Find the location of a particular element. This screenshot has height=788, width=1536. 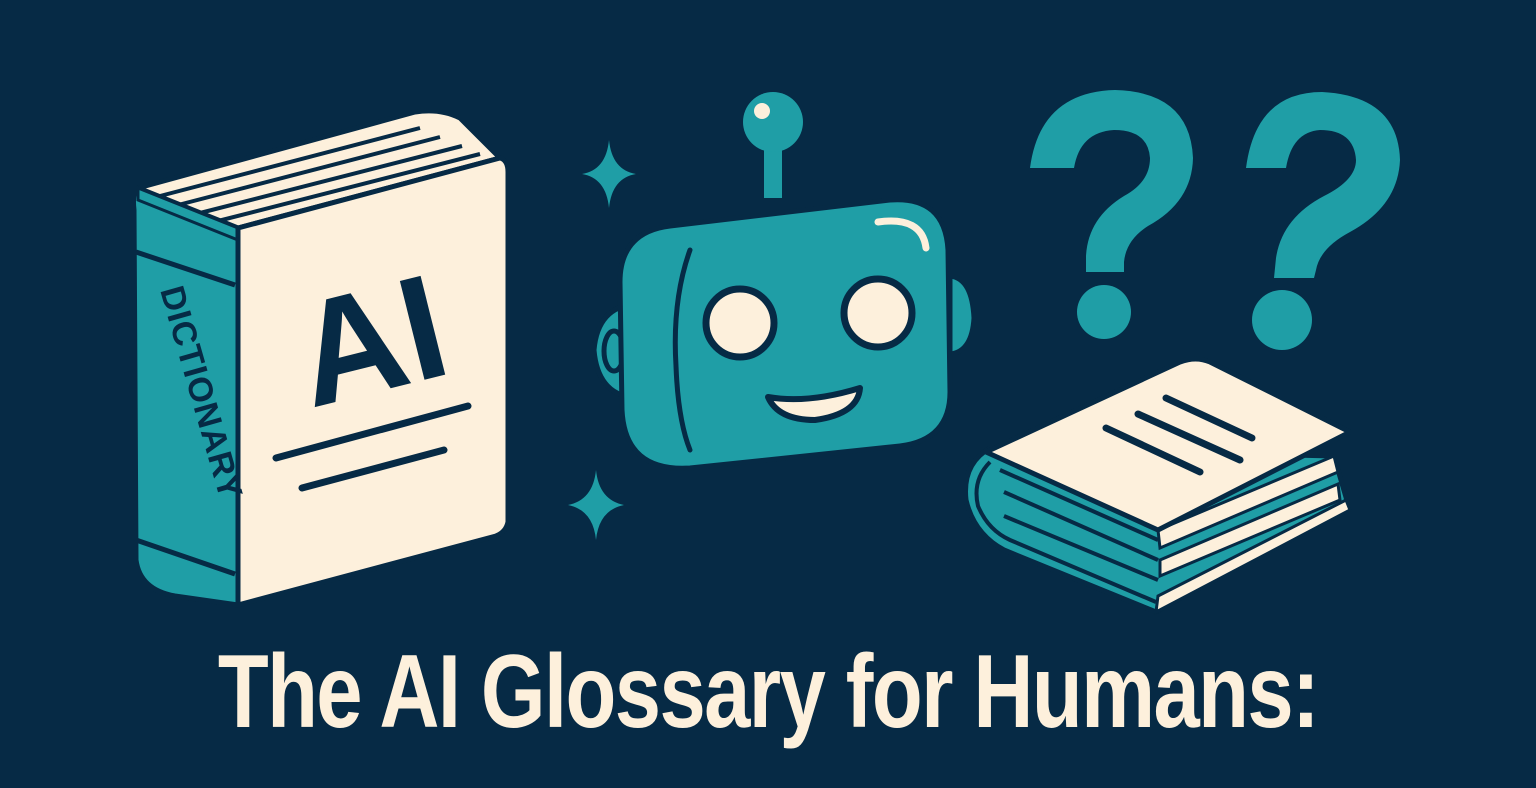

closed-book-icon is located at coordinates (1158, 485).